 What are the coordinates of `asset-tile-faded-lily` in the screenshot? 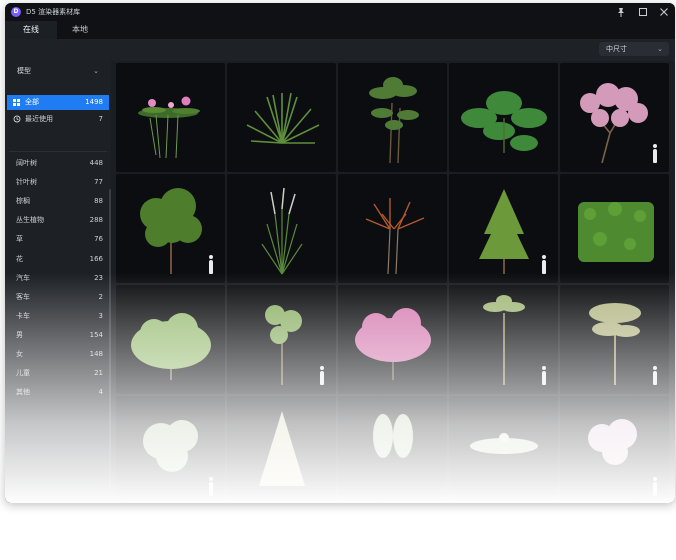 It's located at (503, 449).